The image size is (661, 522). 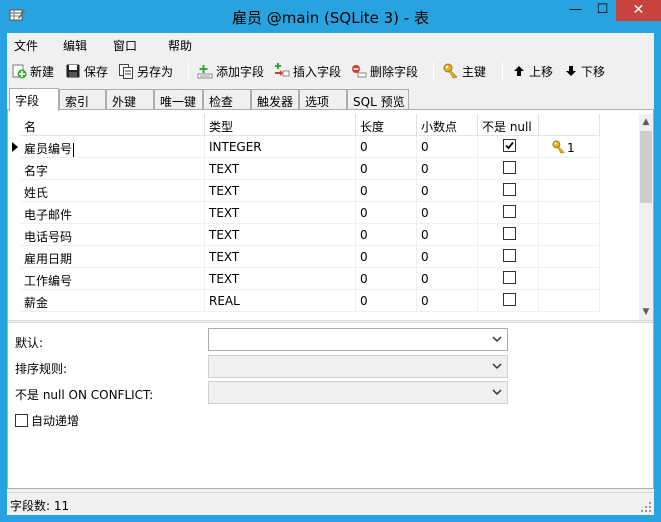 I want to click on delete-field-button: 删除字段, so click(x=384, y=71).